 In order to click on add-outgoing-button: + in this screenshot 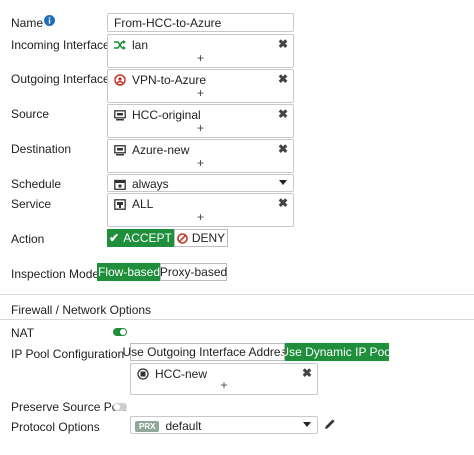, I will do `click(200, 93)`.